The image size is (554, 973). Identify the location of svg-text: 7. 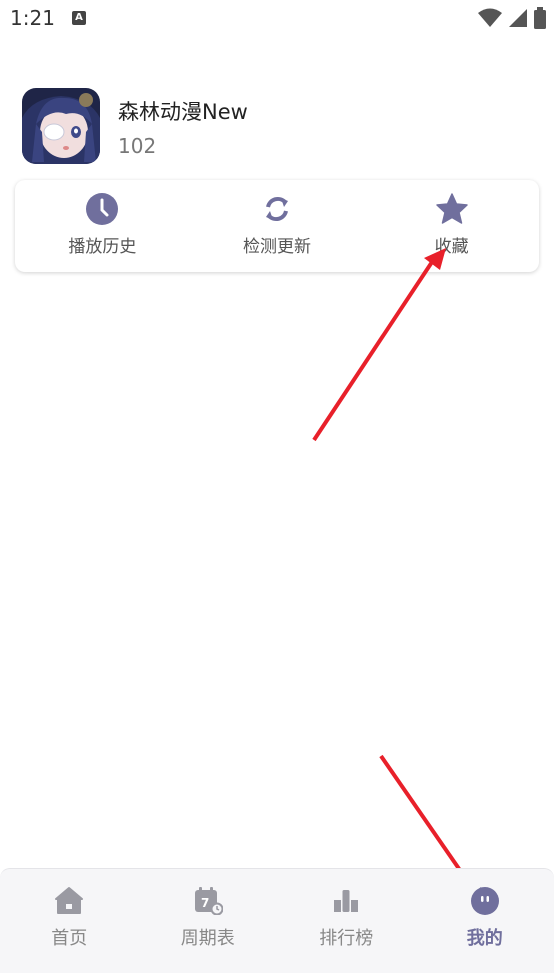
(205, 903).